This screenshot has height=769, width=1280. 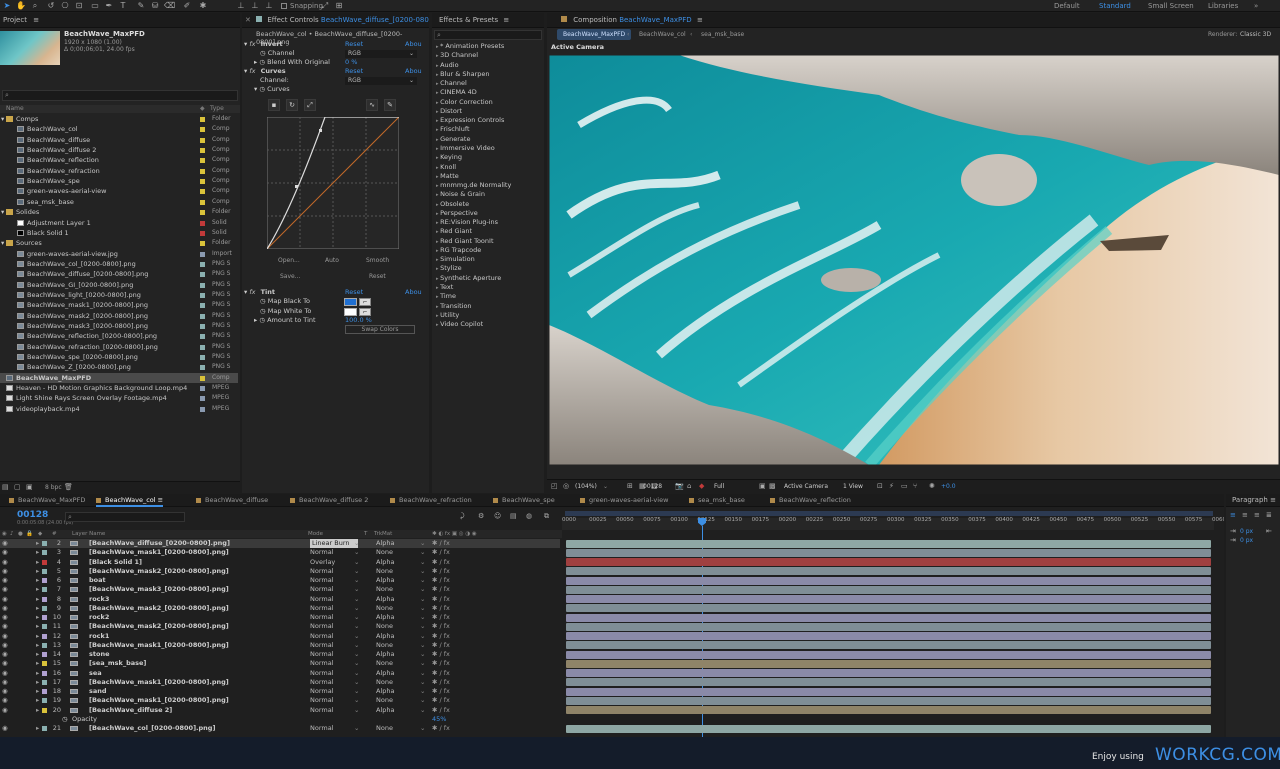 What do you see at coordinates (447, 65) in the screenshot?
I see `effect-category: ▸ Audio` at bounding box center [447, 65].